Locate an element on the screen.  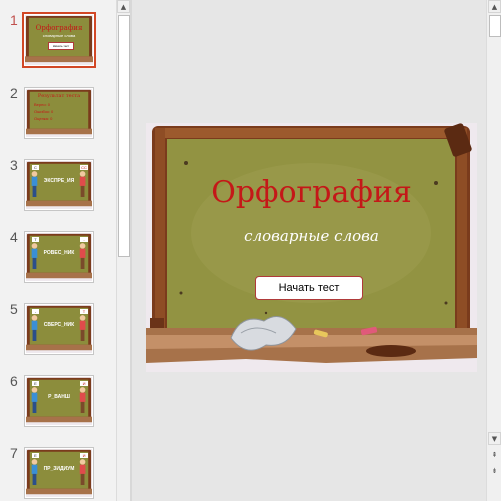
thumbnail-preview: Р_ВАНШ Е И is located at coordinates (59, 401).